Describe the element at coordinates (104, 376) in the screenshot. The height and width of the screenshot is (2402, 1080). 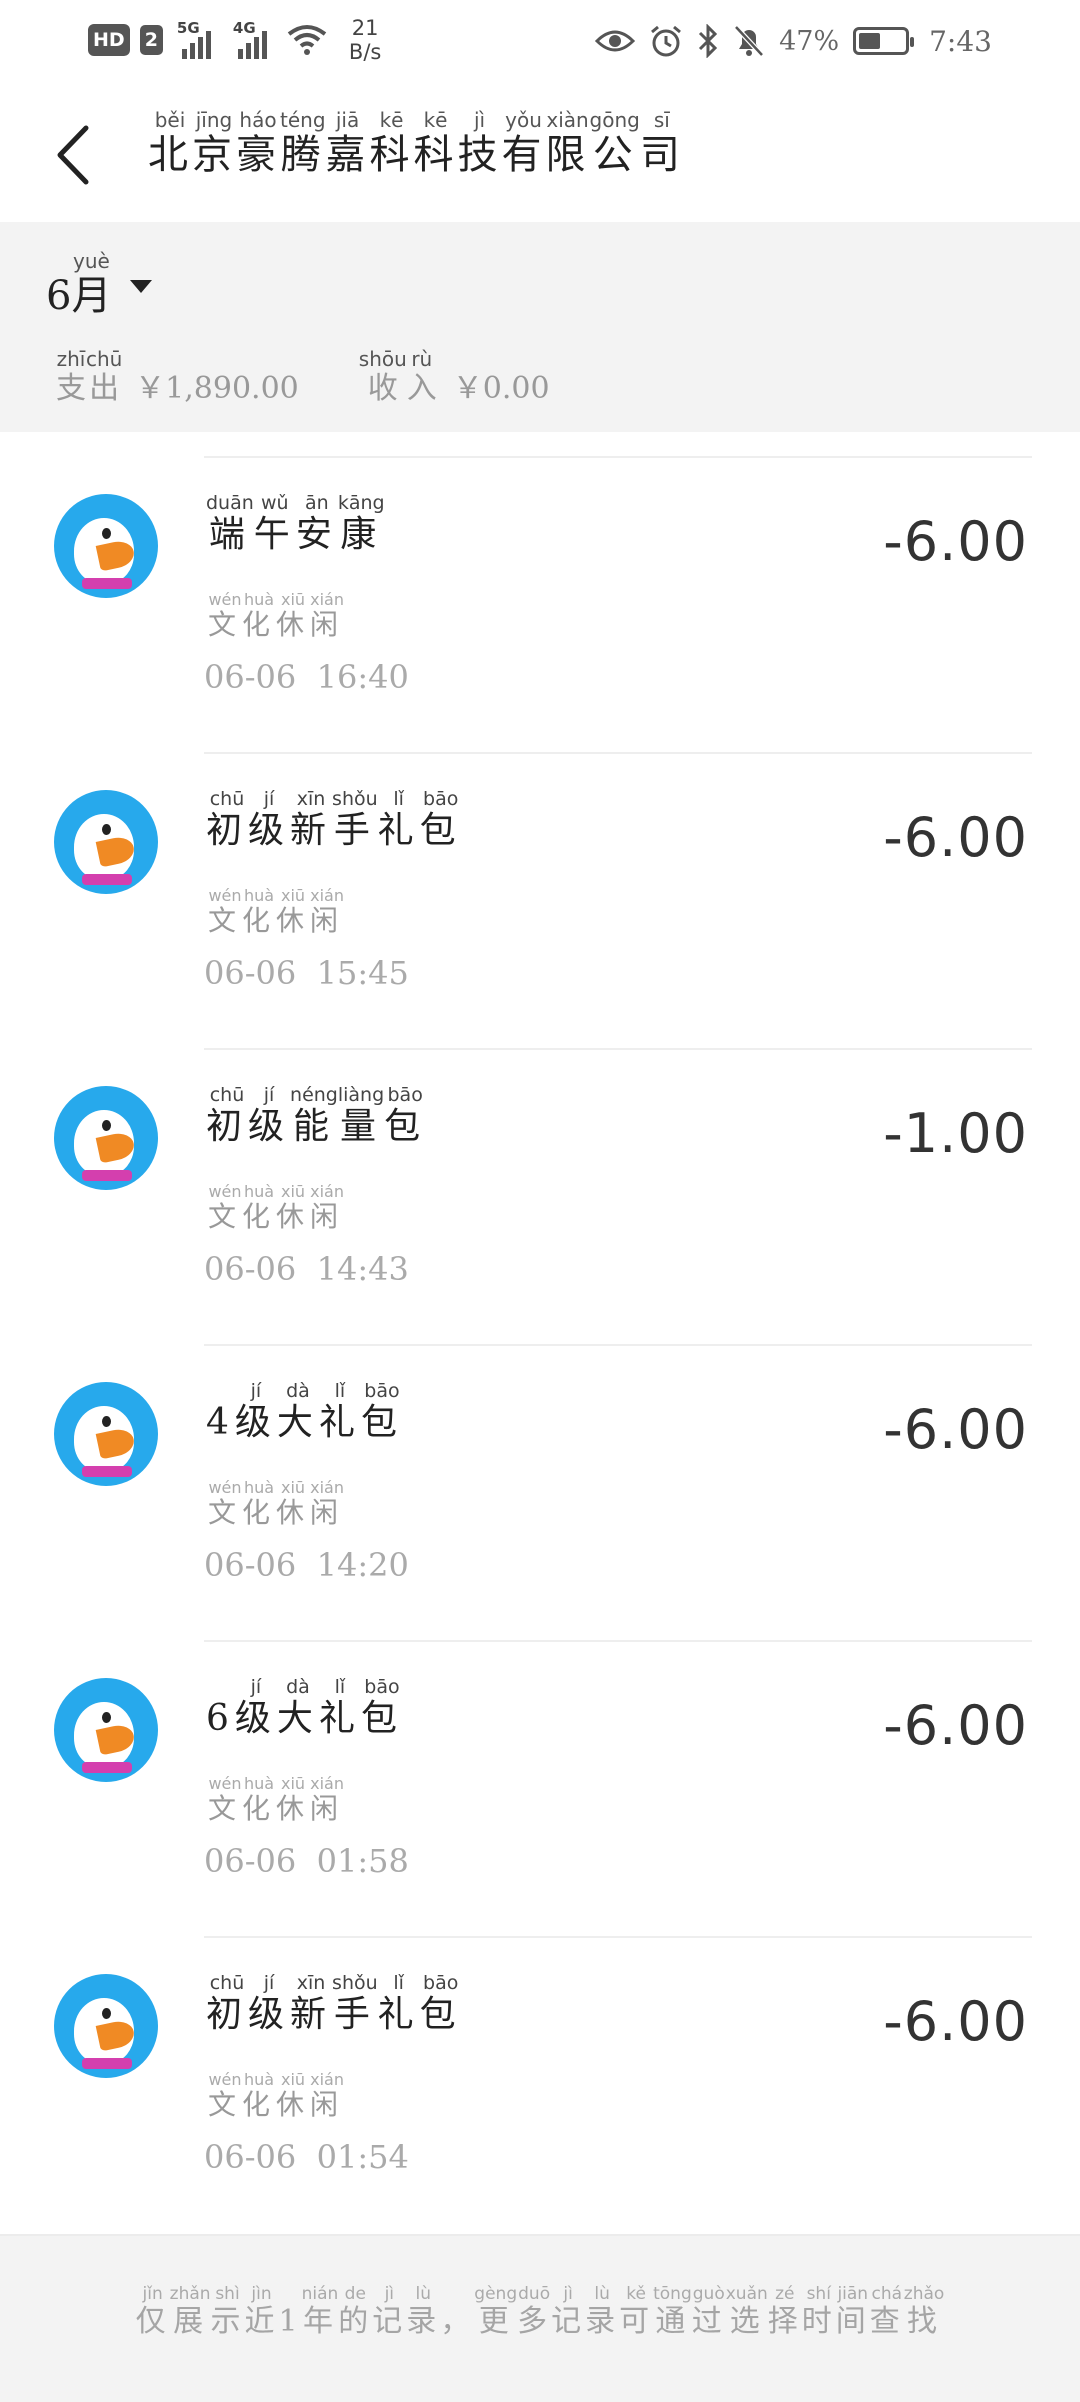
I see `expense-label-char: 出chū` at that location.